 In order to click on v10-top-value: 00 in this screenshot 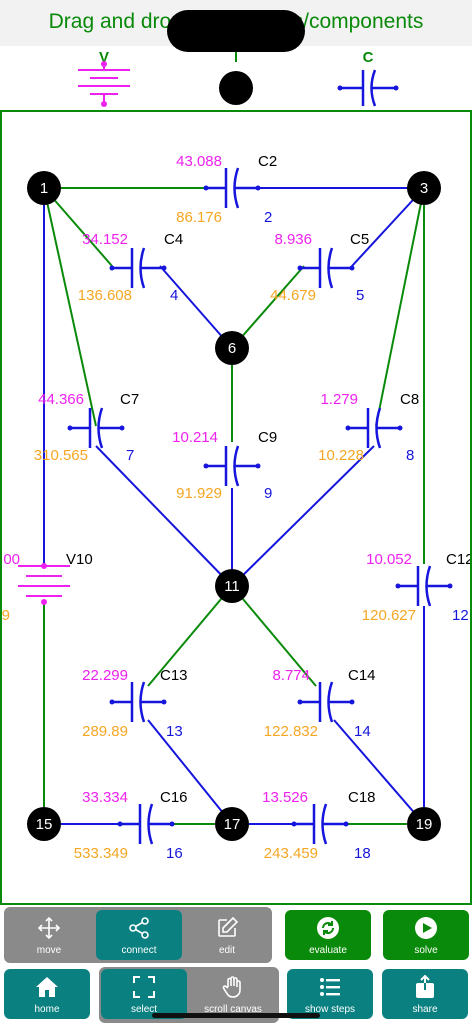, I will do `click(11, 559)`.